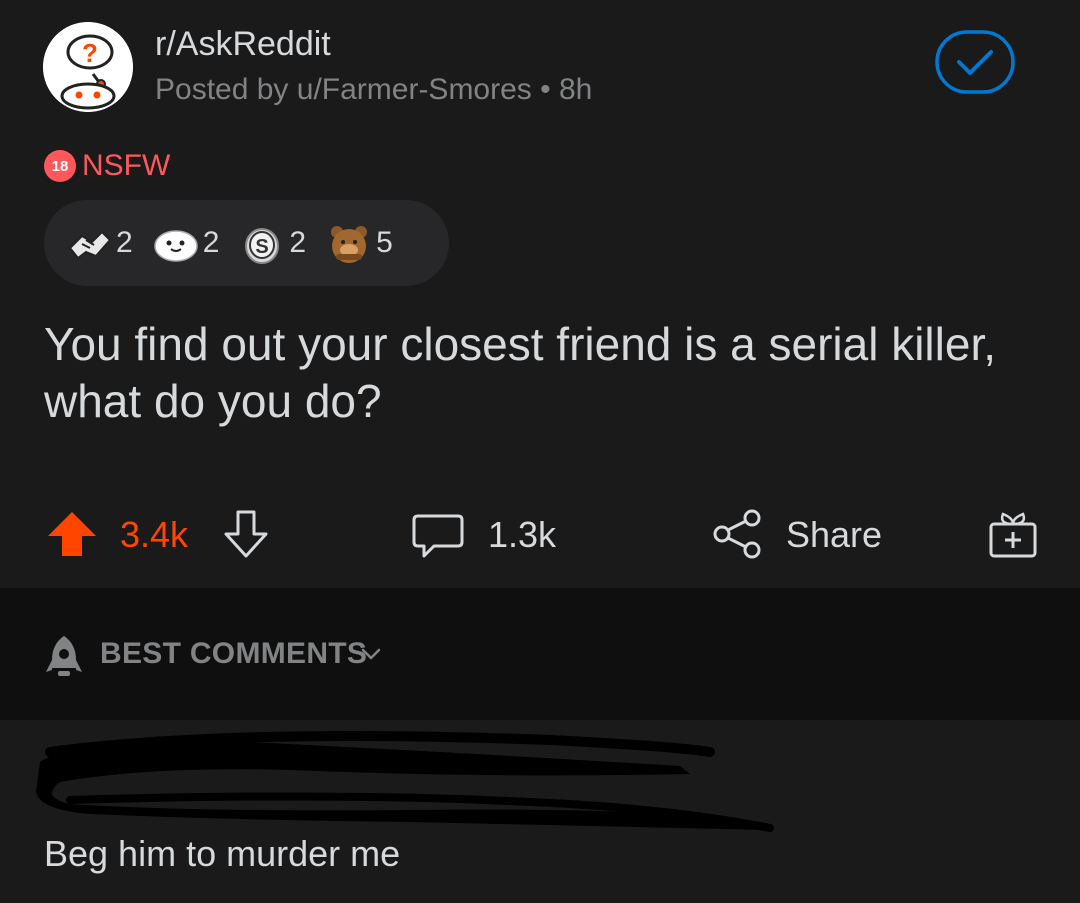 This screenshot has width=1080, height=903. I want to click on comments-button, so click(438, 534).